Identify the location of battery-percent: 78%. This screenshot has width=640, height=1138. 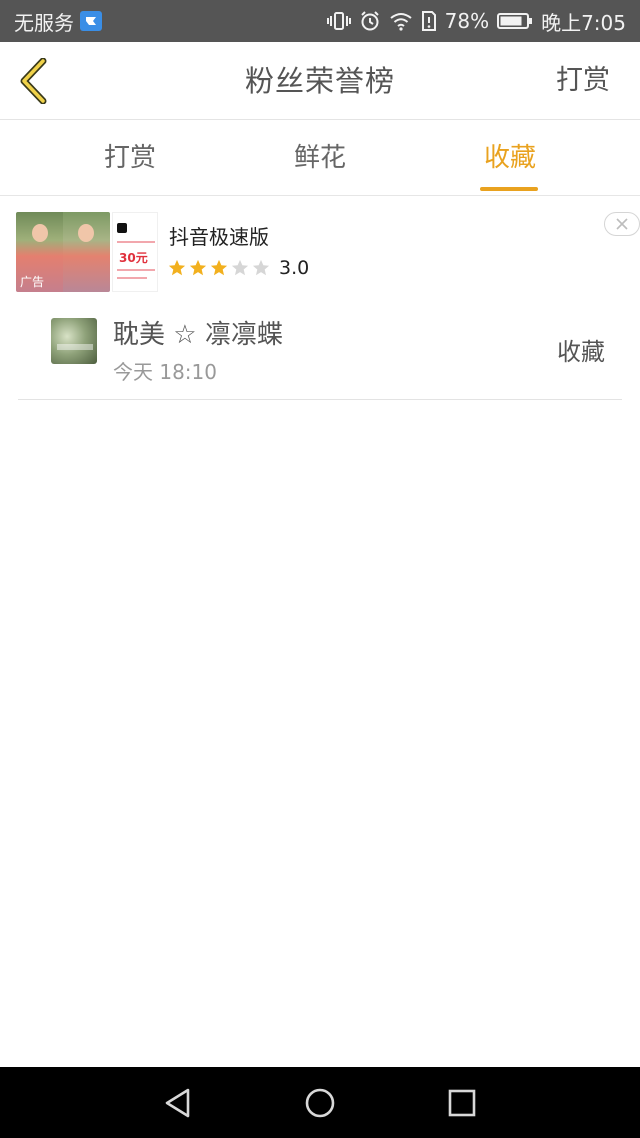
(467, 21).